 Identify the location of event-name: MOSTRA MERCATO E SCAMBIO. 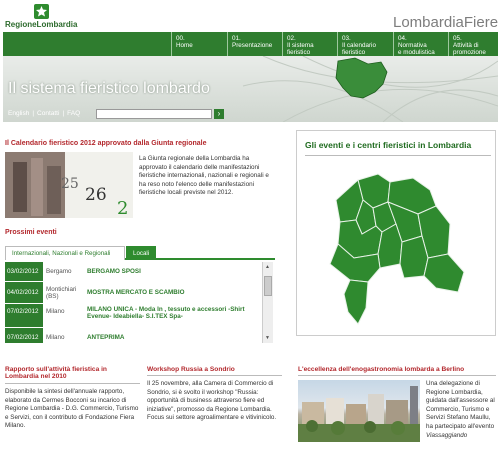
(177, 292).